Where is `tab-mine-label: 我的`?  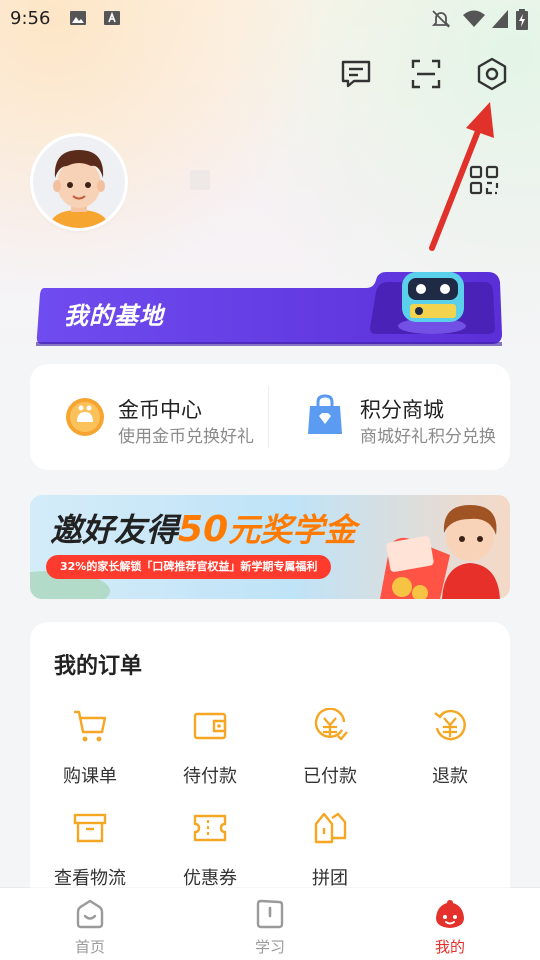 tab-mine-label: 我的 is located at coordinates (449, 947).